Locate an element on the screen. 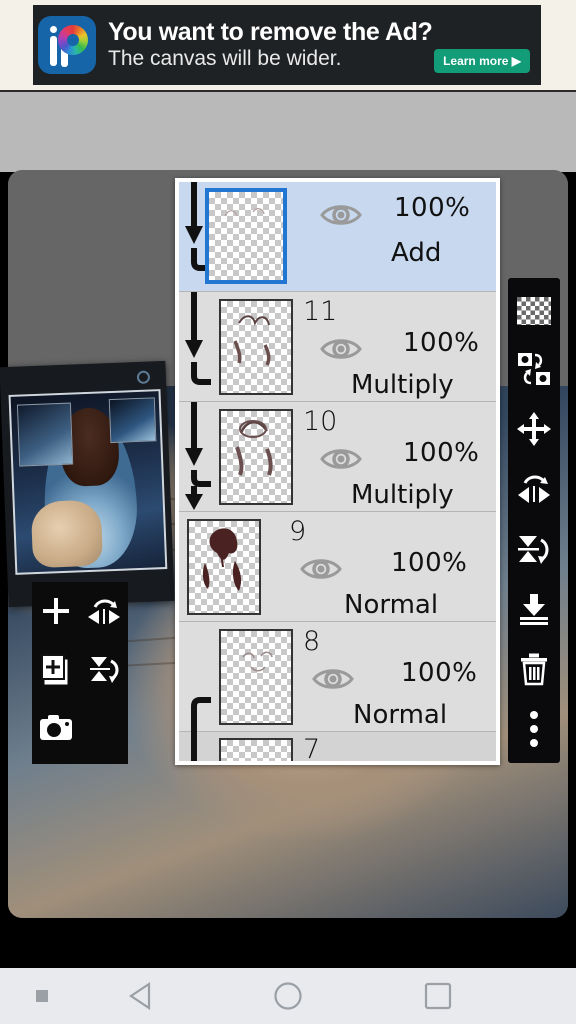 This screenshot has width=576, height=1024. layer-number: 10 is located at coordinates (320, 421).